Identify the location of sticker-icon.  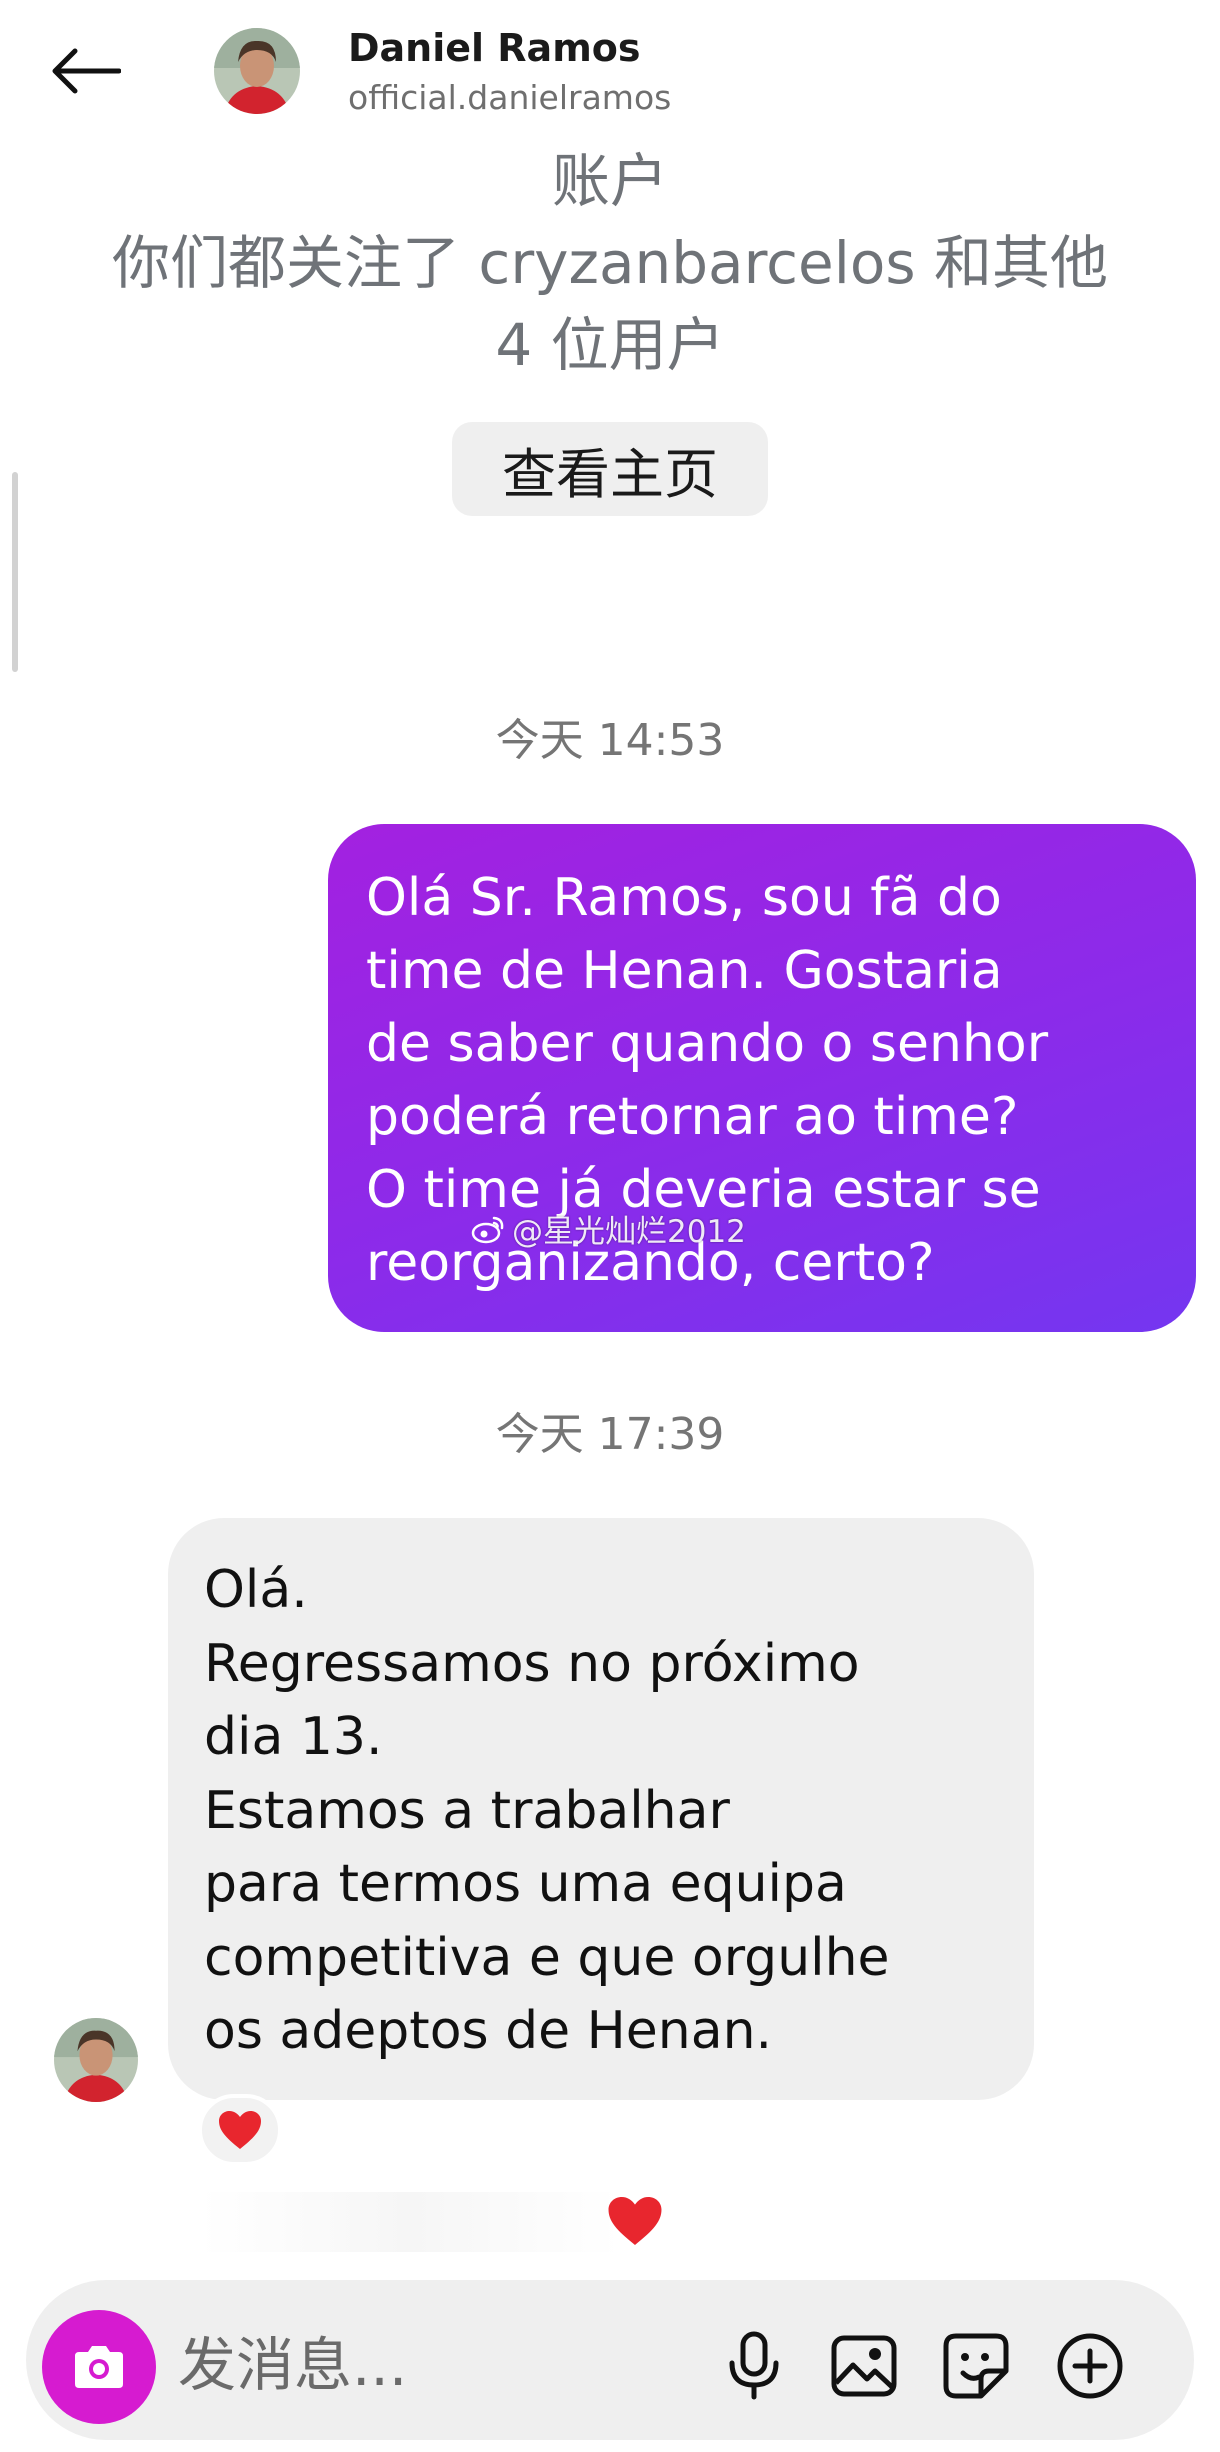
(976, 2366).